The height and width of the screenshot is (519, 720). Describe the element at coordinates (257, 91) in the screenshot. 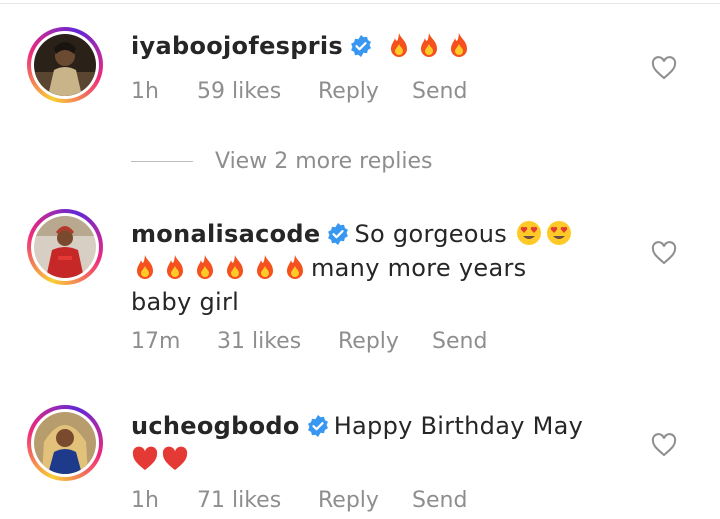

I see `comment-likes: 59 likes` at that location.